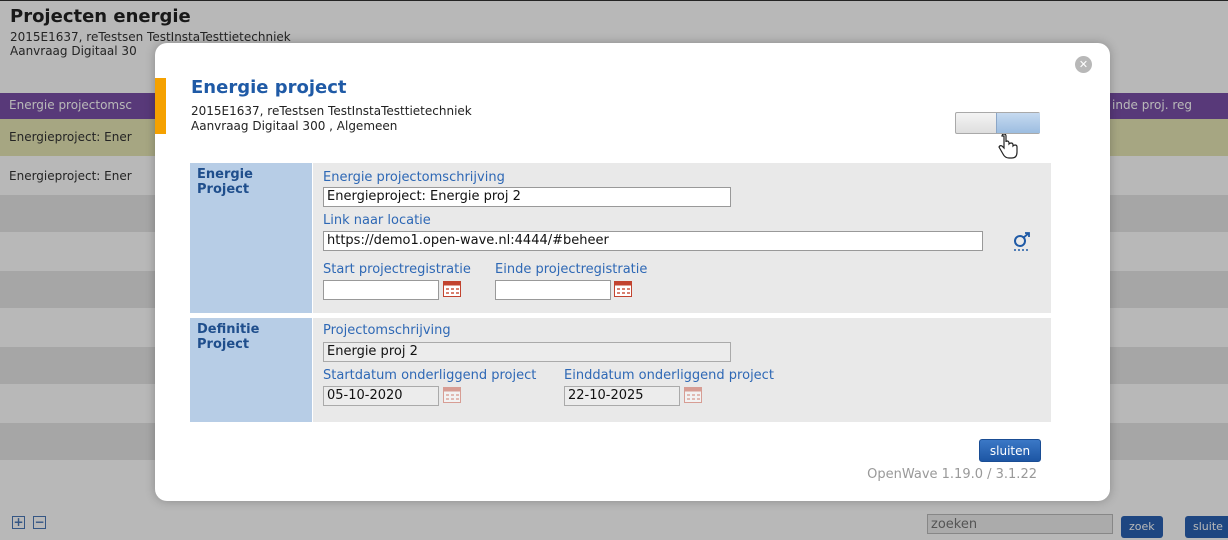  Describe the element at coordinates (387, 330) in the screenshot. I see `projectomschrijving-label: Projectomschrijving` at that location.